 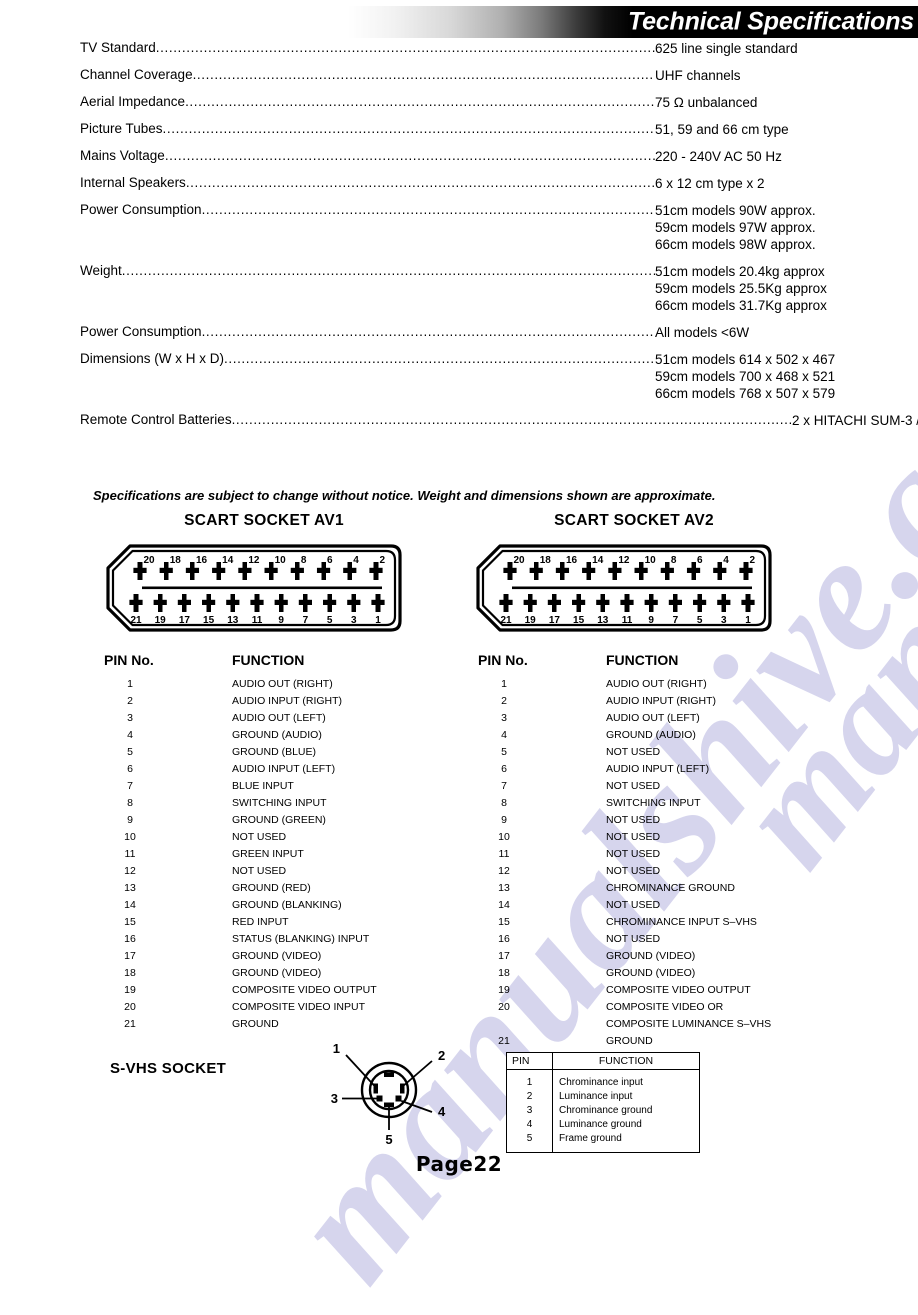 What do you see at coordinates (706, 102) in the screenshot?
I see `spec-value: 75 Ω unbalanced` at bounding box center [706, 102].